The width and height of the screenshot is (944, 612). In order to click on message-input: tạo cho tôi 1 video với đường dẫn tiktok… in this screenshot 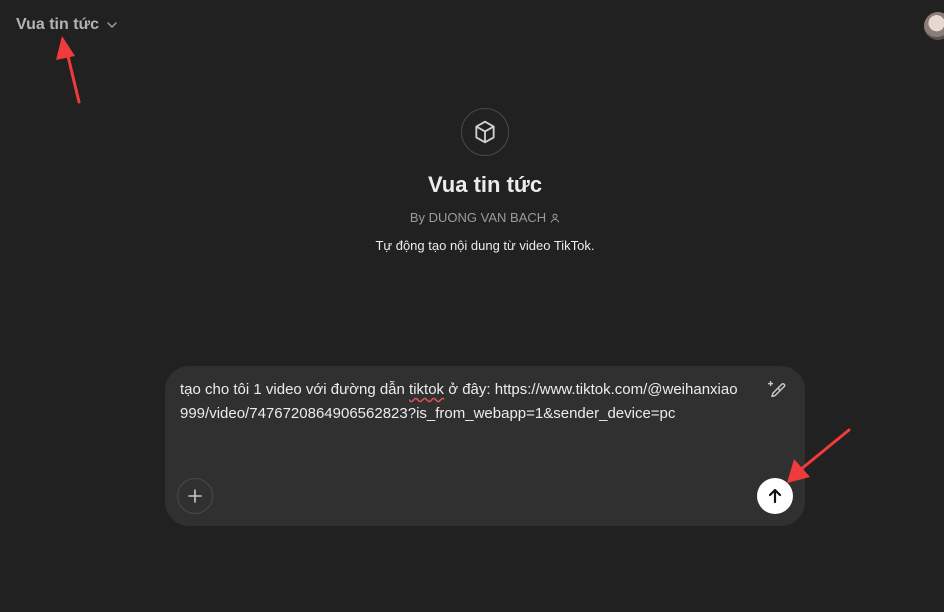, I will do `click(460, 402)`.